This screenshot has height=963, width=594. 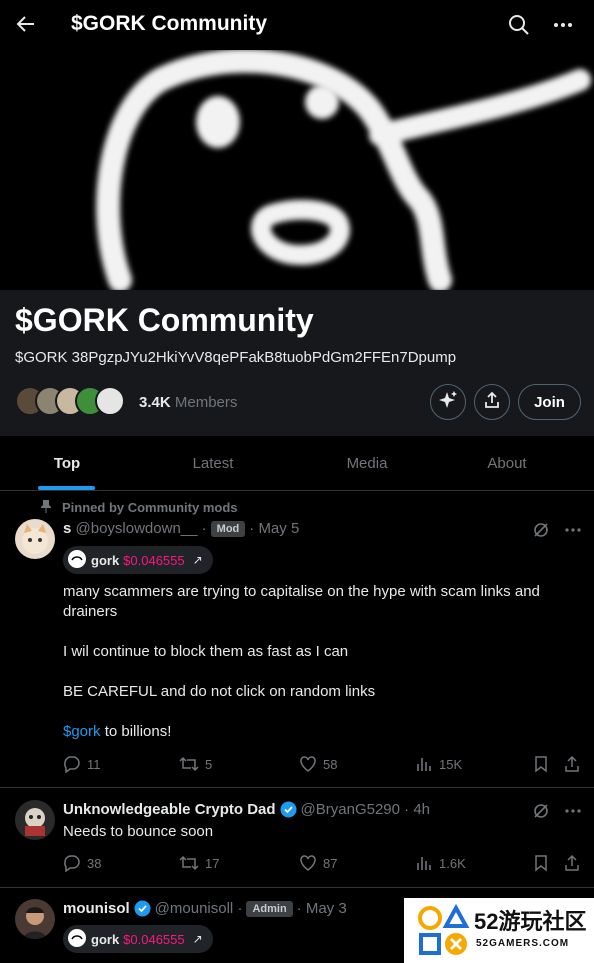 I want to click on post-header: s @boyslowdown__ · Mod · May 5, so click(x=181, y=528).